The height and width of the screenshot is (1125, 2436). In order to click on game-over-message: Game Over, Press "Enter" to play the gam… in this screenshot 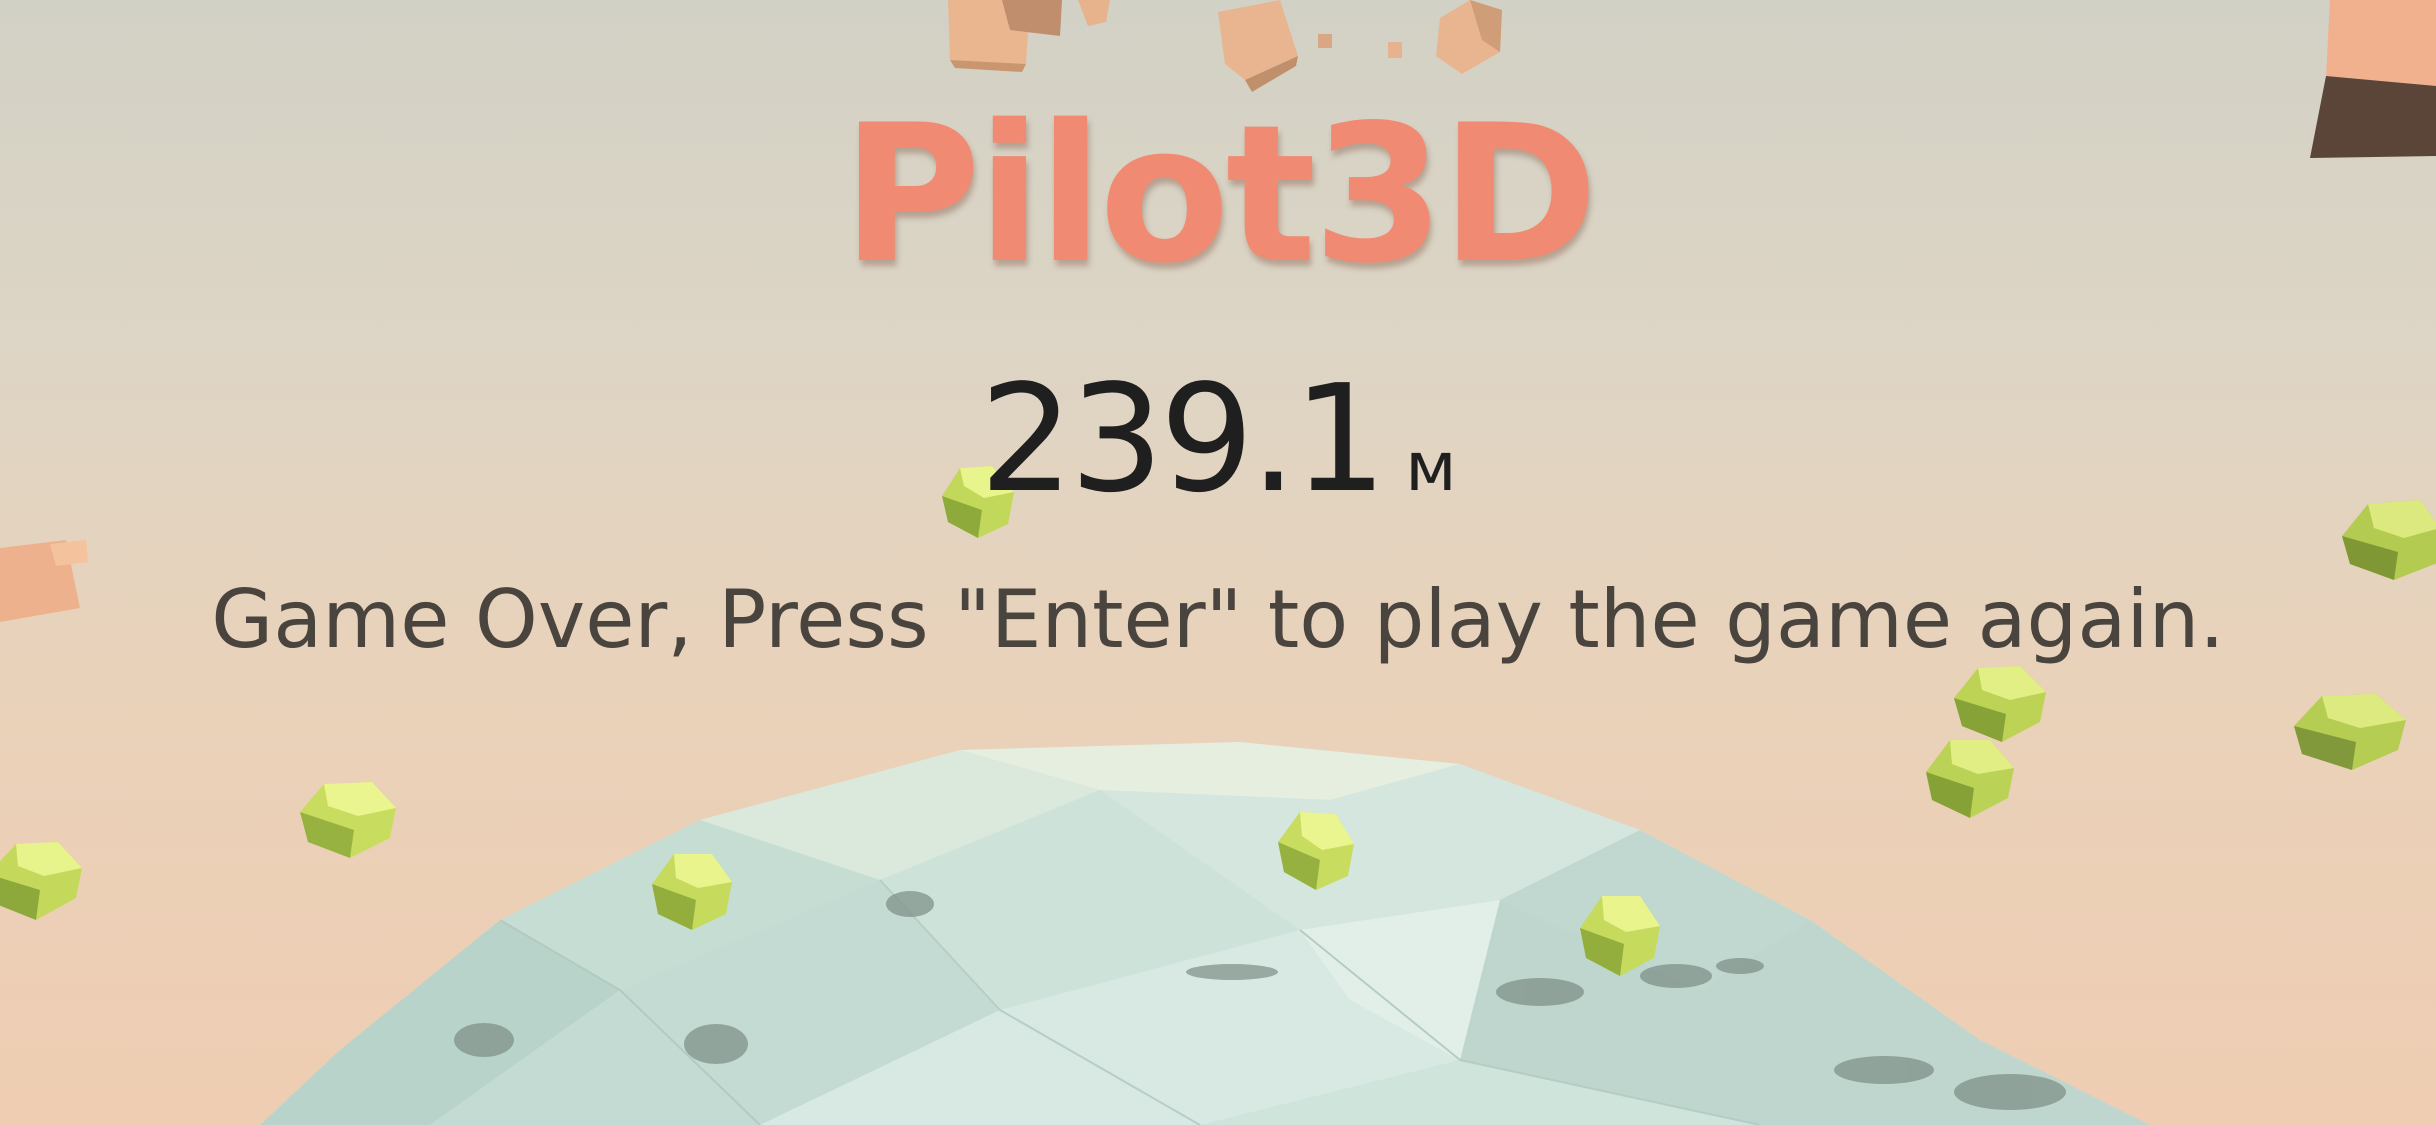, I will do `click(1218, 619)`.